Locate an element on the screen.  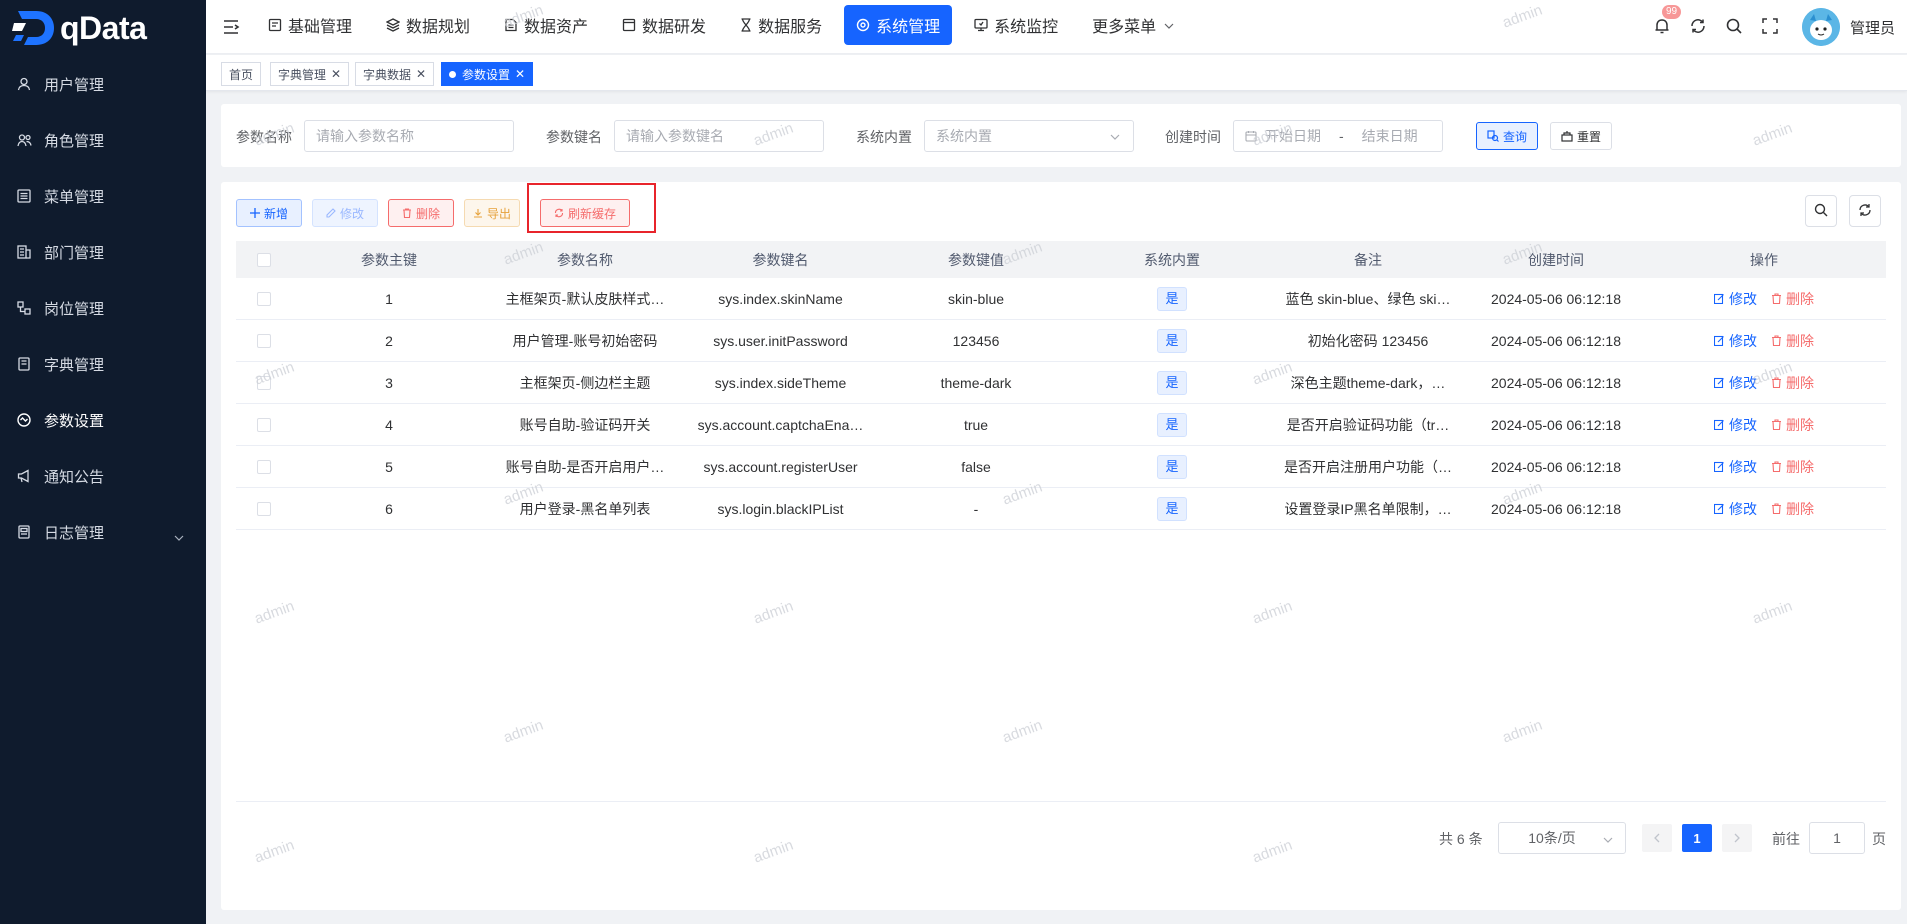
notification-bell: 99 is located at coordinates (1663, 21).